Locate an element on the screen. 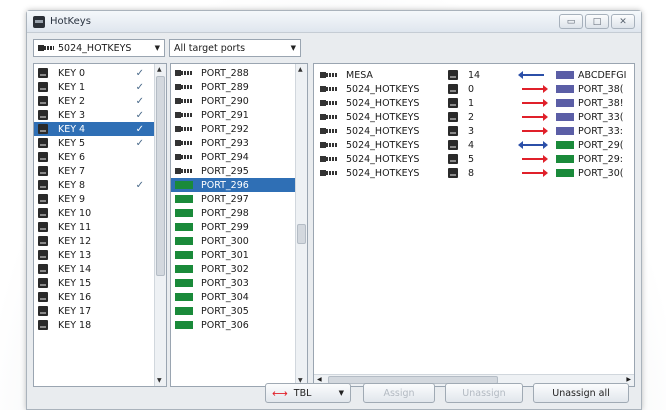 The height and width of the screenshot is (410, 666). port-row: PORT_289 is located at coordinates (239, 87).